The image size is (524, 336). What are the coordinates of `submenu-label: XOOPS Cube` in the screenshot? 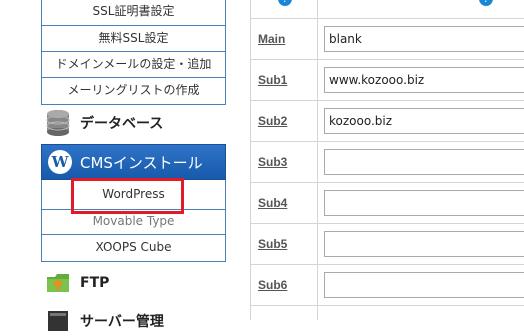 It's located at (133, 247).